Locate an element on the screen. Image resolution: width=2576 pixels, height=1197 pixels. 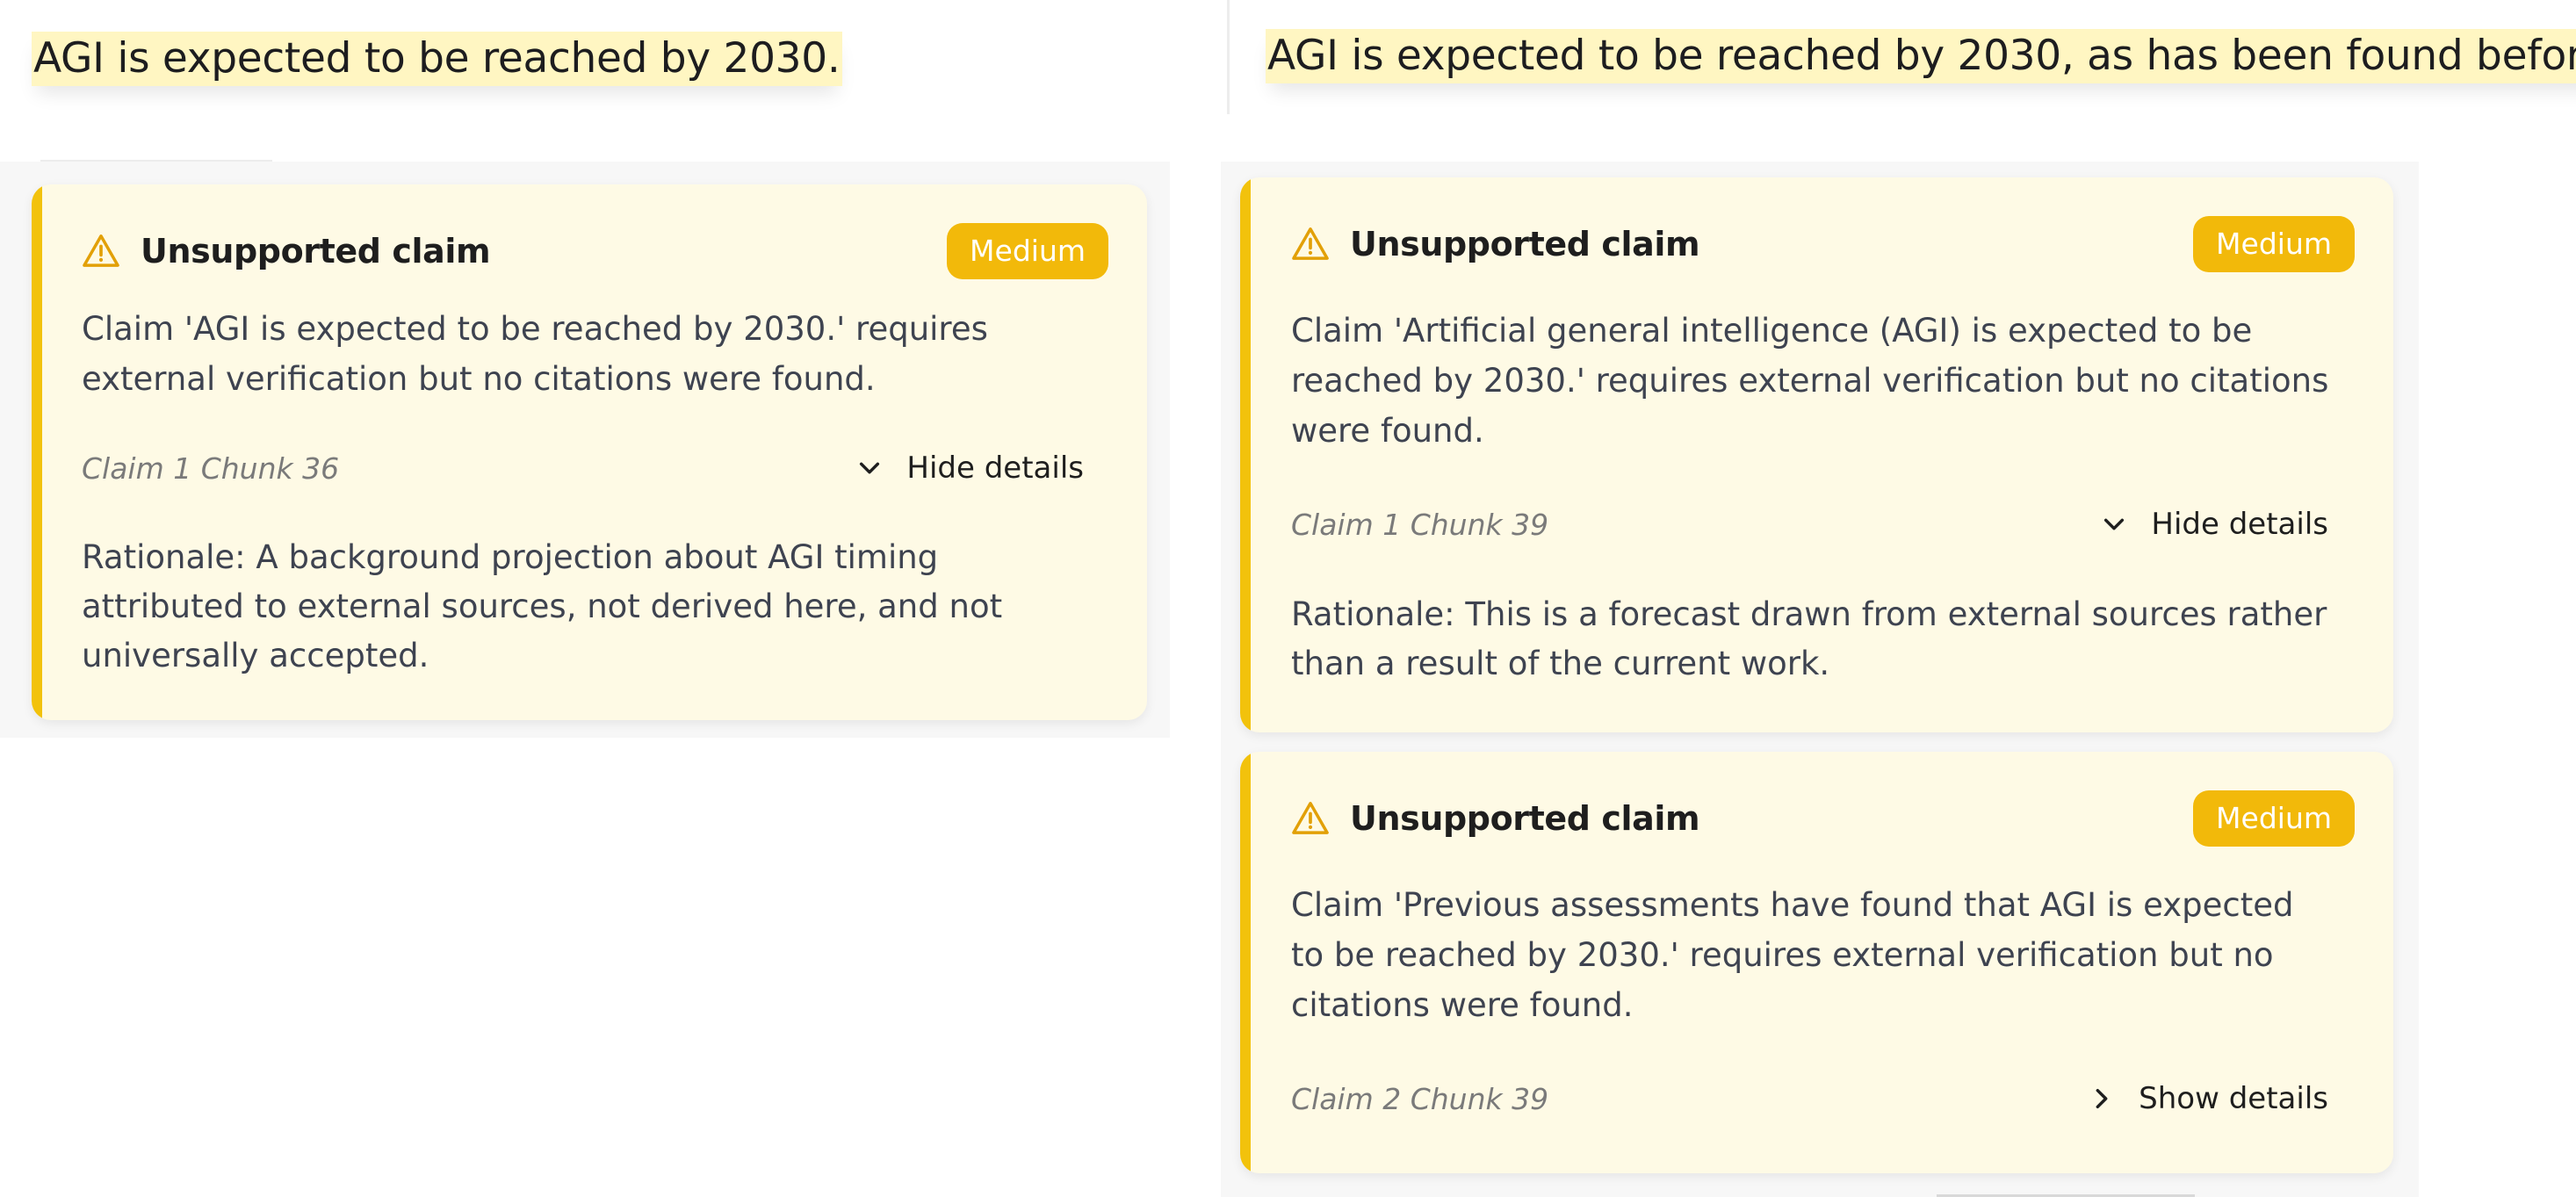
panel-tab-indicator is located at coordinates (156, 161).